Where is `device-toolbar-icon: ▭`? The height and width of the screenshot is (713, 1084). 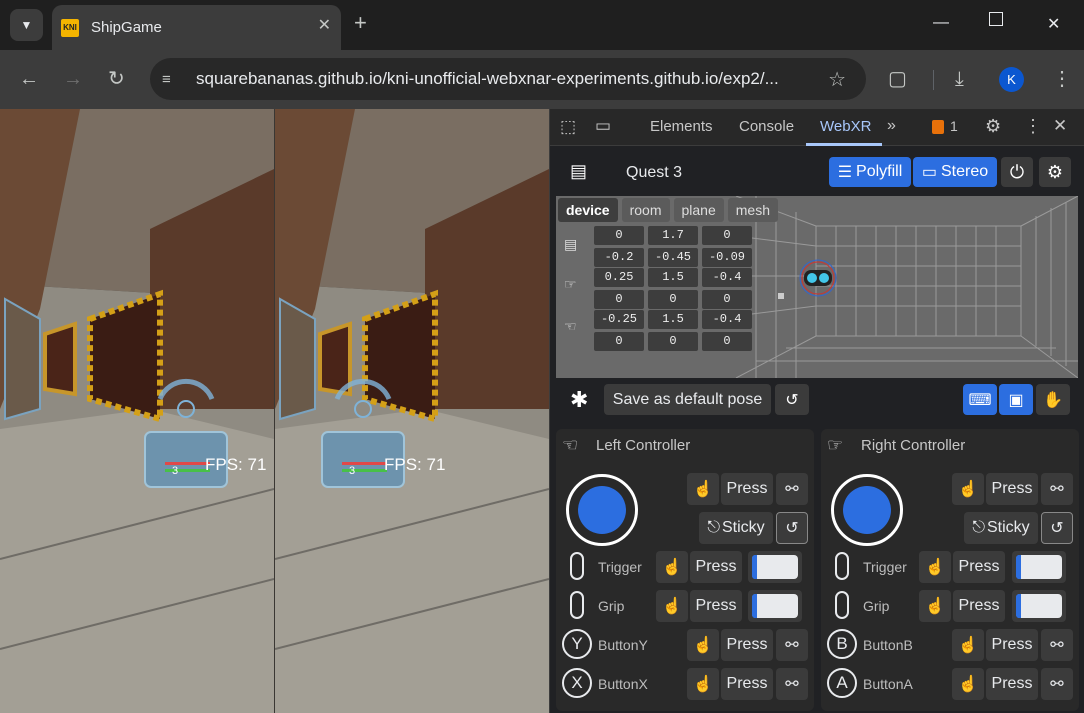 device-toolbar-icon: ▭ is located at coordinates (603, 126).